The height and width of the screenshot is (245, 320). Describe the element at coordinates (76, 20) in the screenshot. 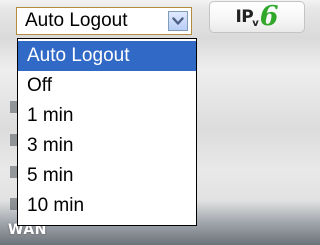

I see `auto-logout-select-value: Auto Logout` at that location.